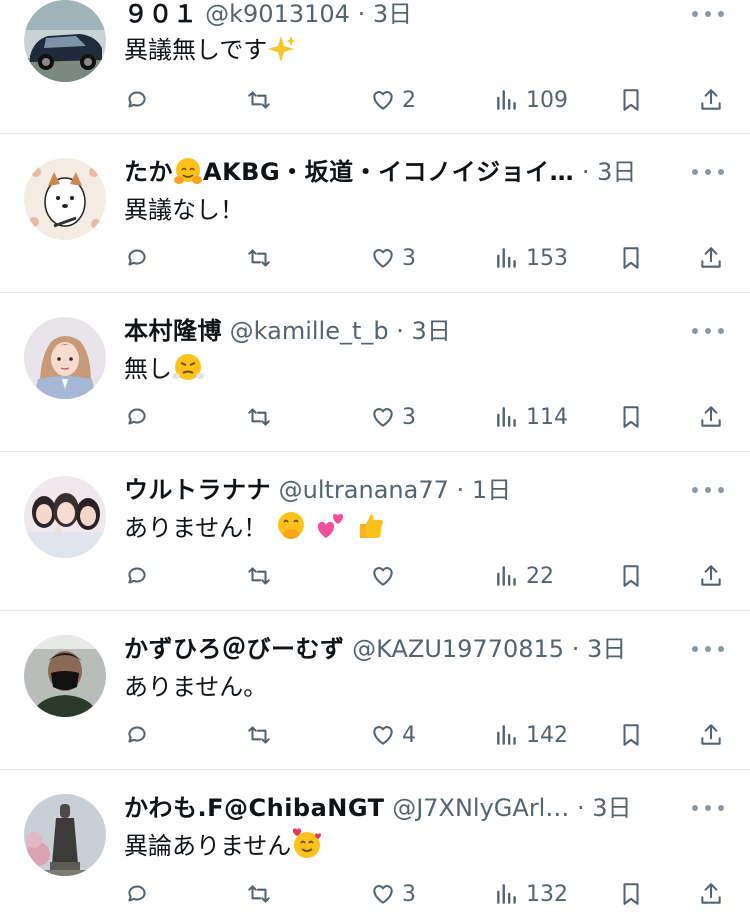 This screenshot has width=750, height=922. I want to click on display-name: かずひろ＠びーむず, so click(234, 649).